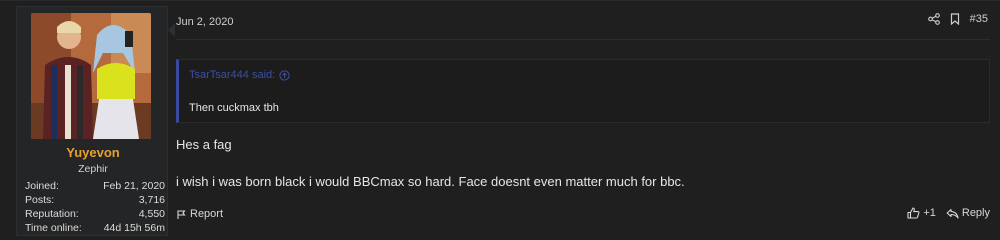  Describe the element at coordinates (95, 214) in the screenshot. I see `stat-reputation: Reputation: 4,550` at that location.